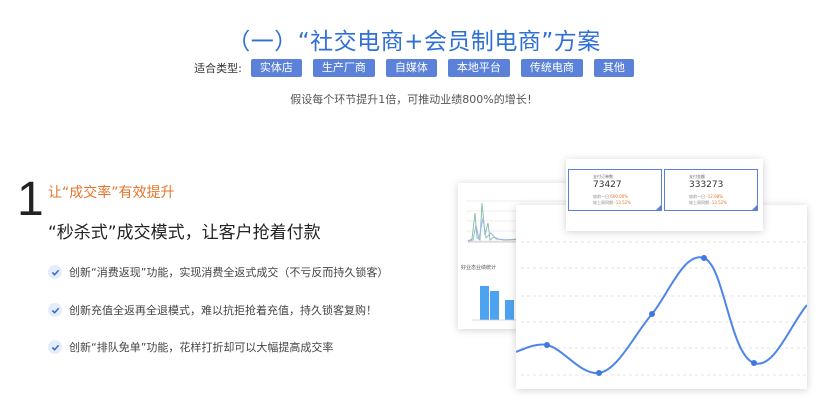  Describe the element at coordinates (414, 99) in the screenshot. I see `subtitle: 假设每个环节提升1倍，可推动业绩800%的增长！` at that location.